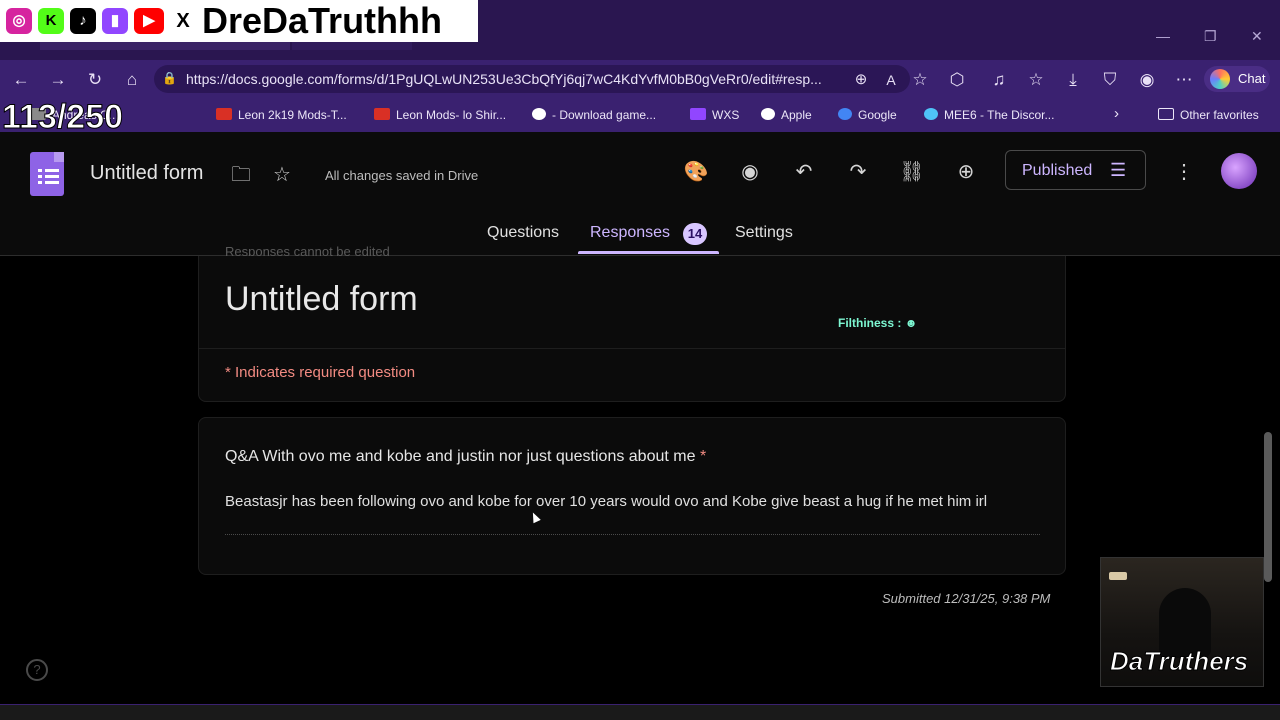 Image resolution: width=1280 pixels, height=720 pixels. What do you see at coordinates (132, 80) in the screenshot?
I see `home-icon: ⌂` at bounding box center [132, 80].